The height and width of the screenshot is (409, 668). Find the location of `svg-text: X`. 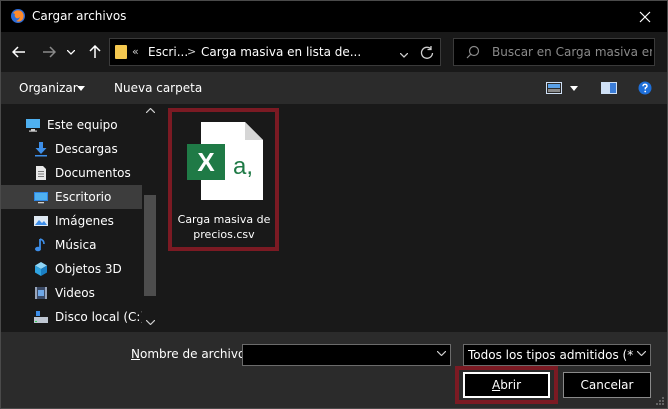

svg-text: X is located at coordinates (206, 162).